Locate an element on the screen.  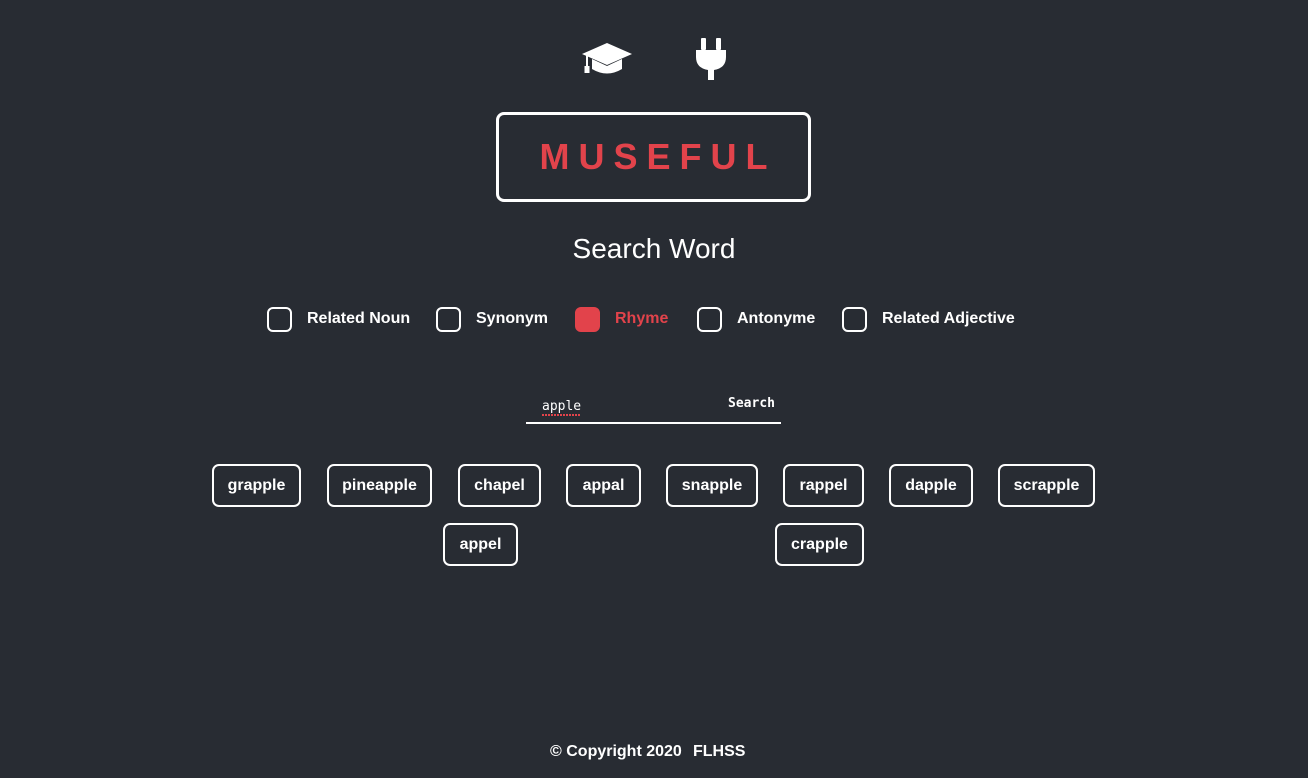
option-label: Rhyme is located at coordinates (642, 318).